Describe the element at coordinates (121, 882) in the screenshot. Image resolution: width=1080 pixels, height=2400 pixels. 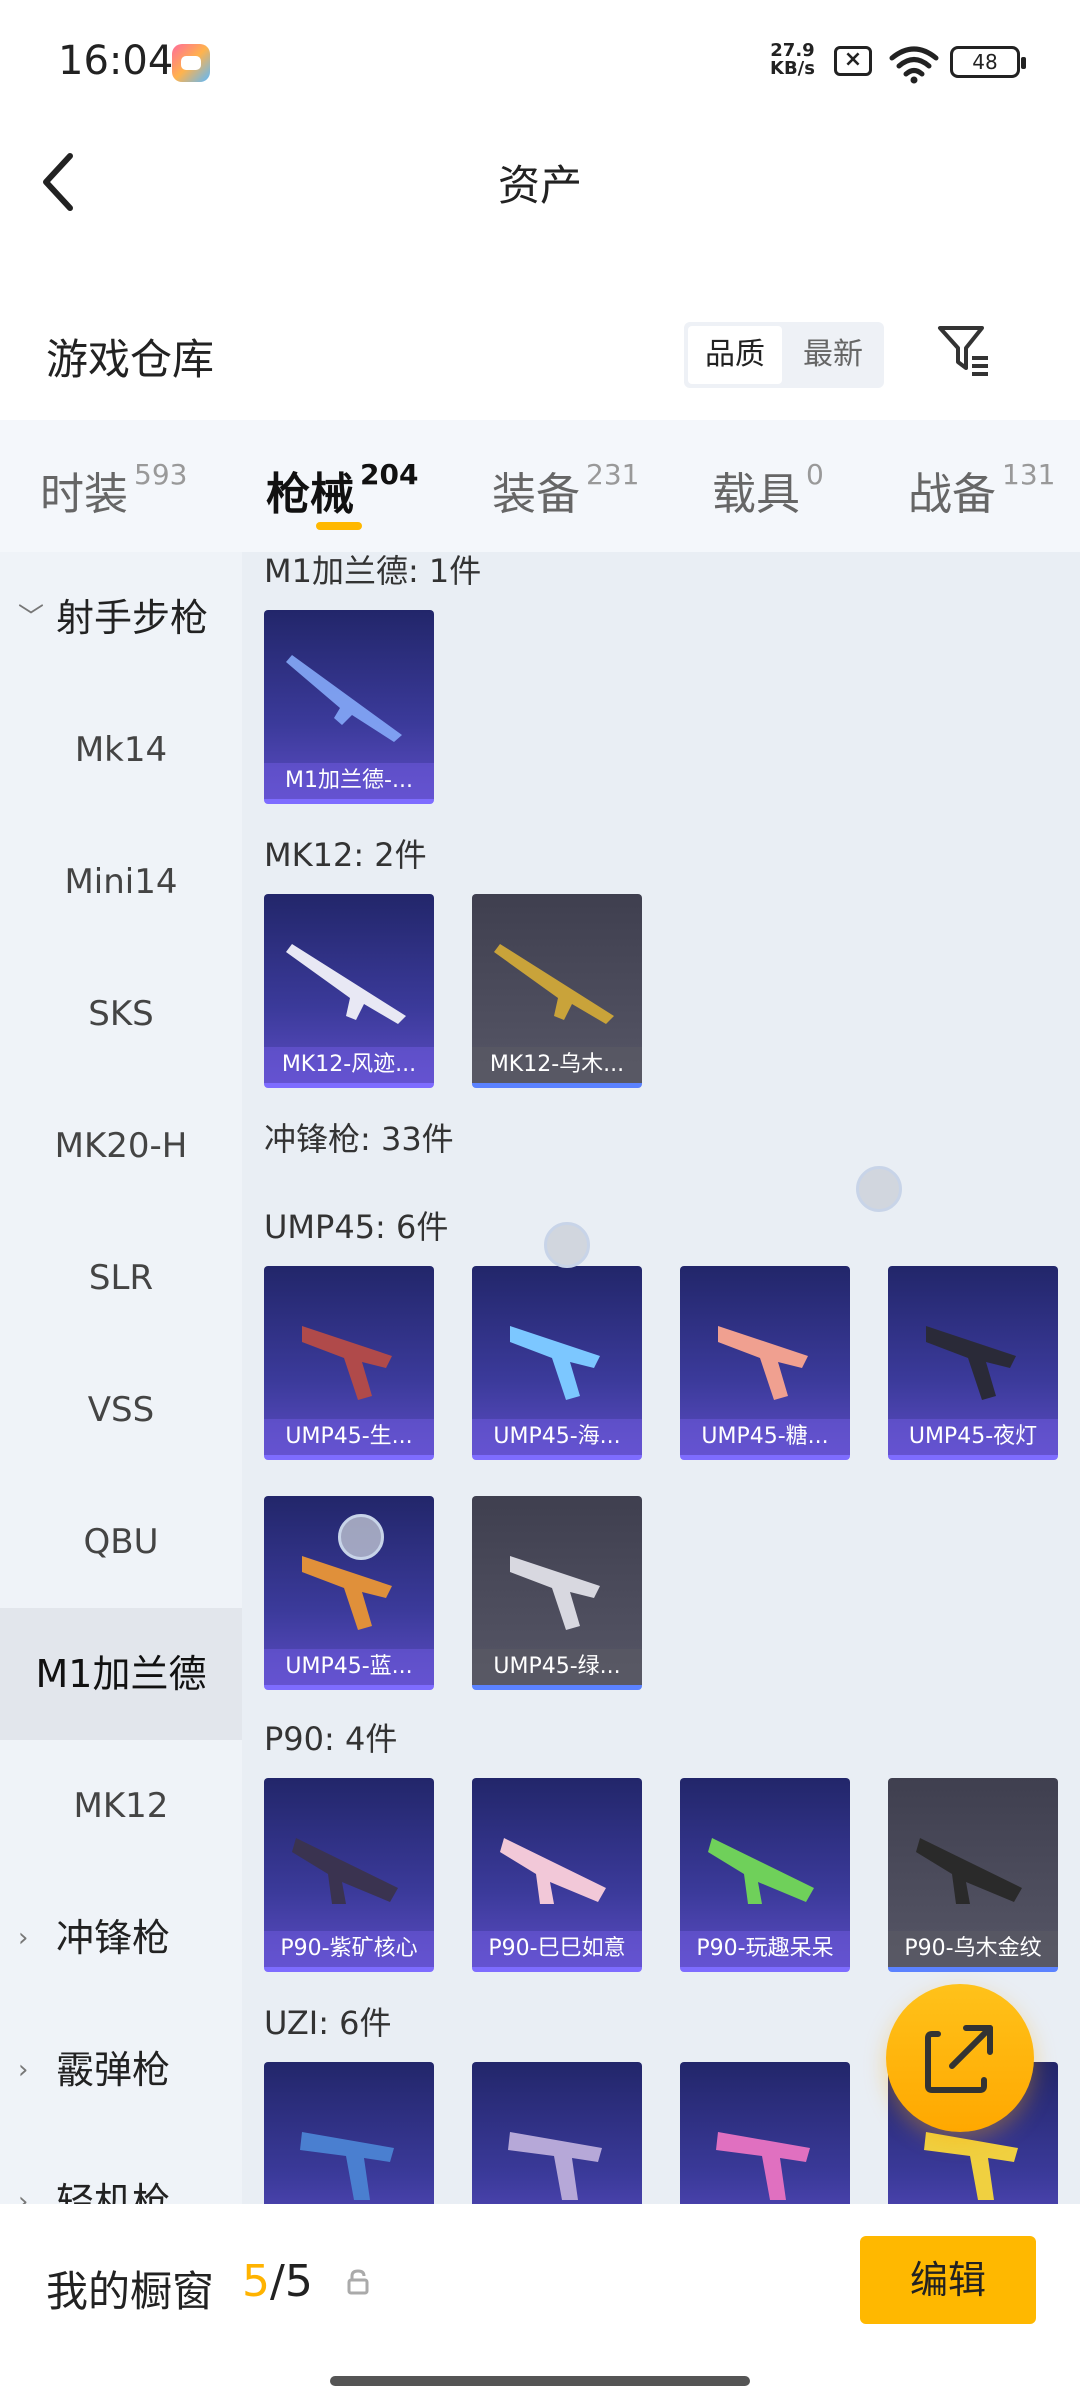
I see `sidebar-item-mini14: Mini14` at that location.